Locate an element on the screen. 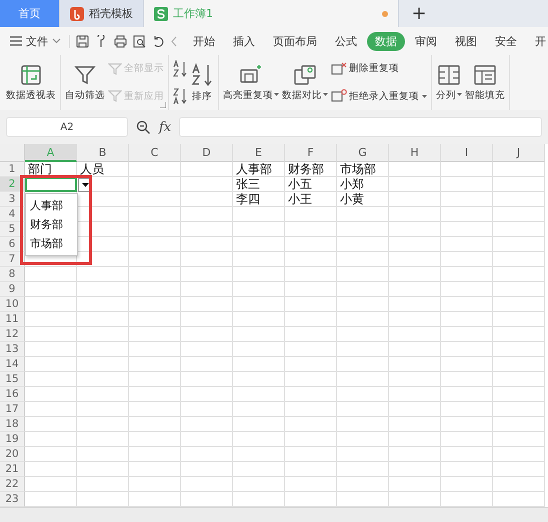  column-header: F is located at coordinates (311, 153).